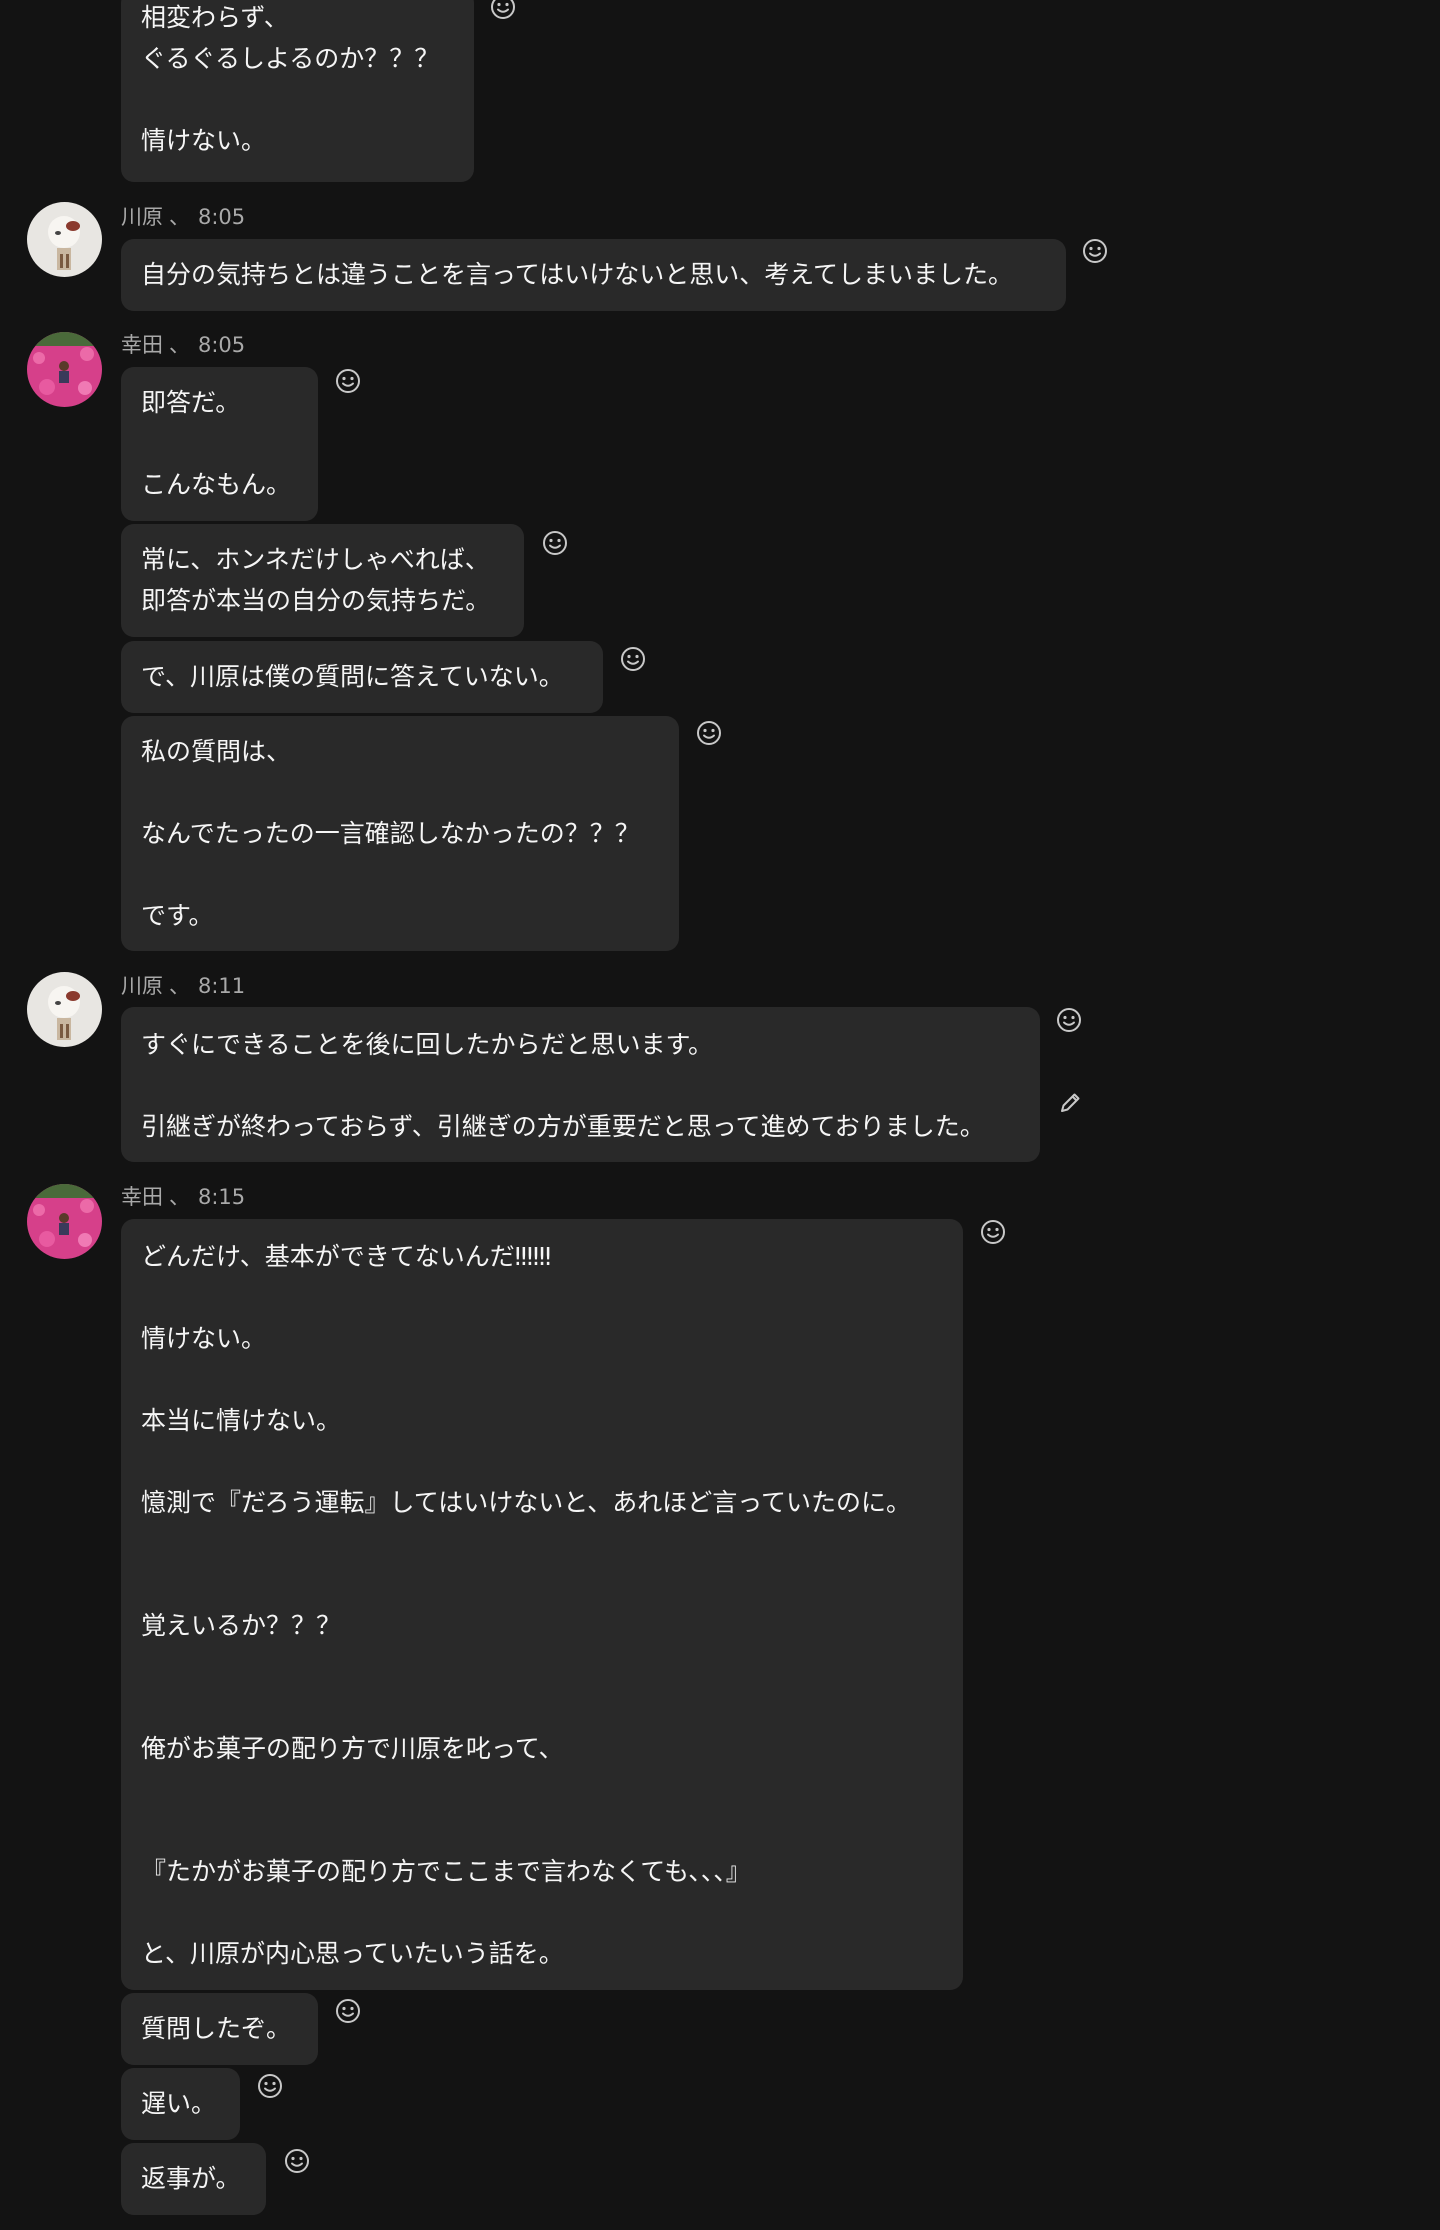 Image resolution: width=1440 pixels, height=2230 pixels. What do you see at coordinates (563, 1126) in the screenshot?
I see `message-line: 引継ぎが終わっておらず、引継ぎの方が重要だと思って進めておりました。` at bounding box center [563, 1126].